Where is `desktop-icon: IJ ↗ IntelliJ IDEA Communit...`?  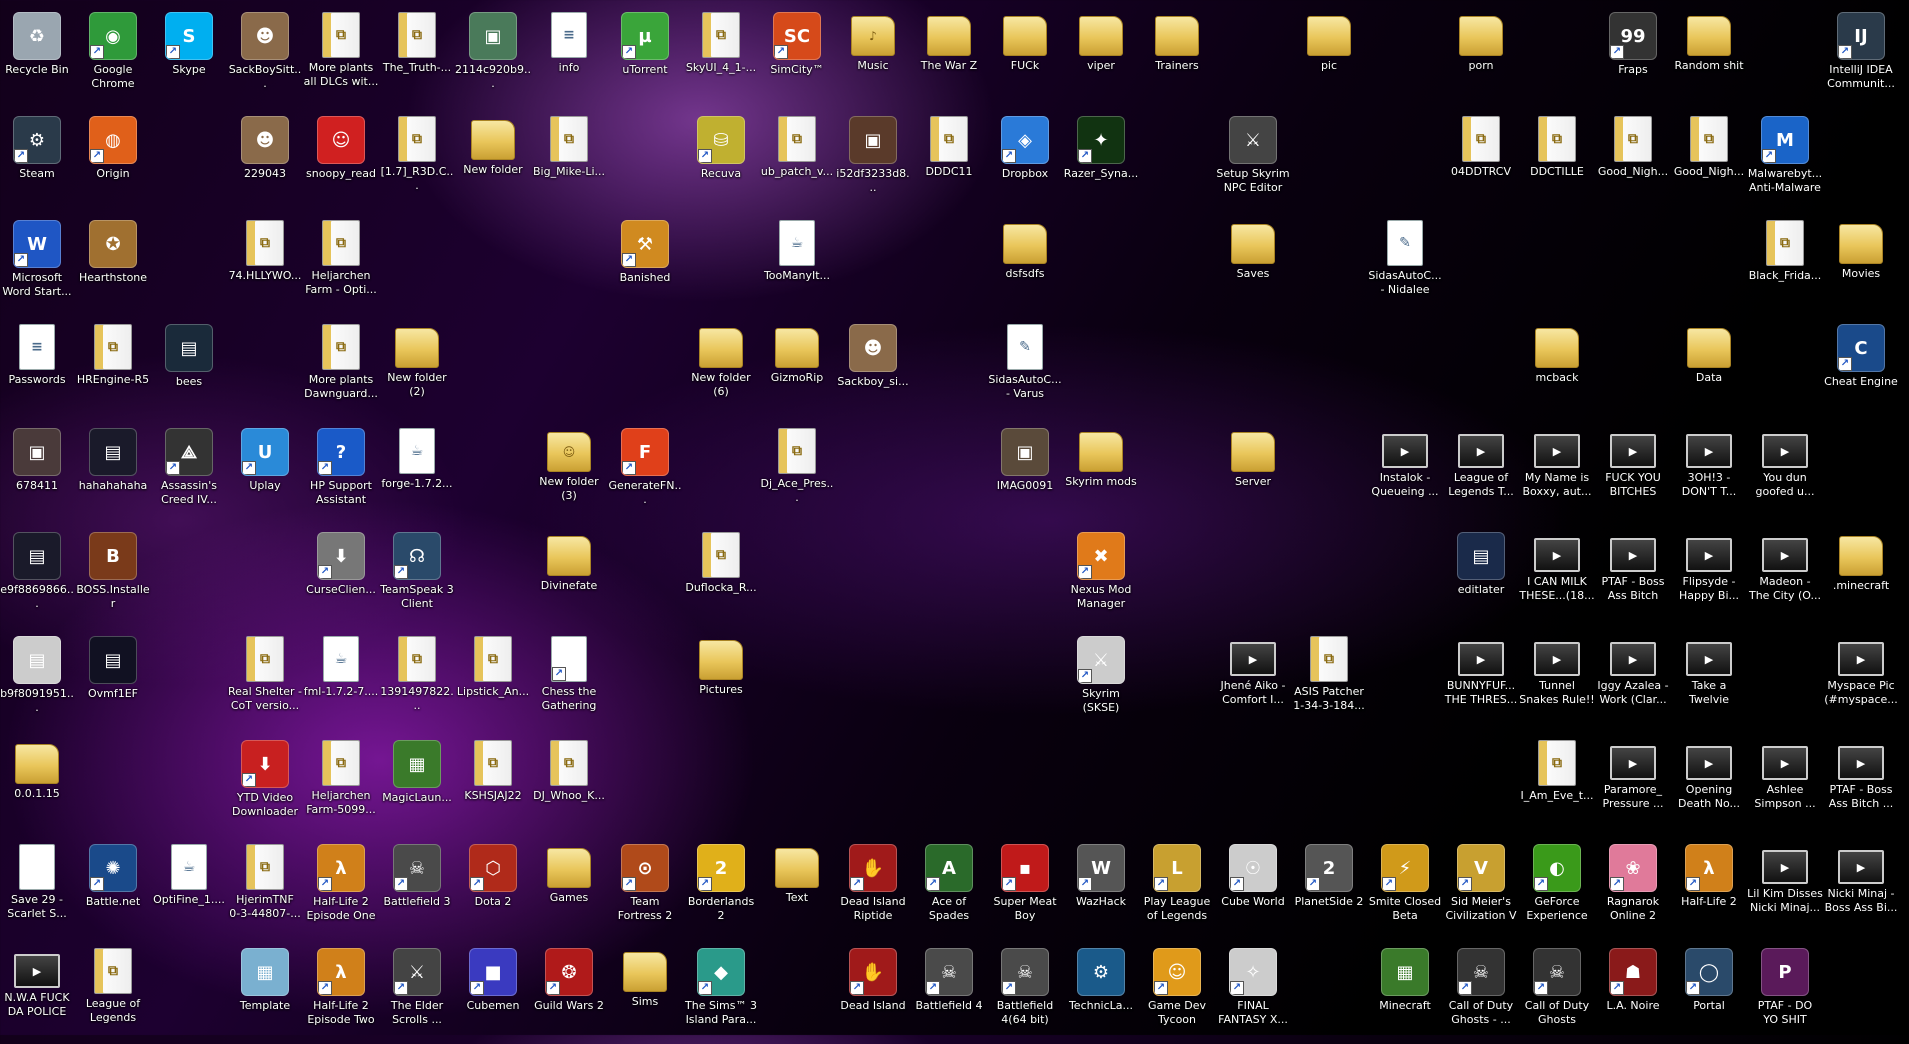 desktop-icon: IJ ↗ IntelliJ IDEA Communit... is located at coordinates (1861, 58).